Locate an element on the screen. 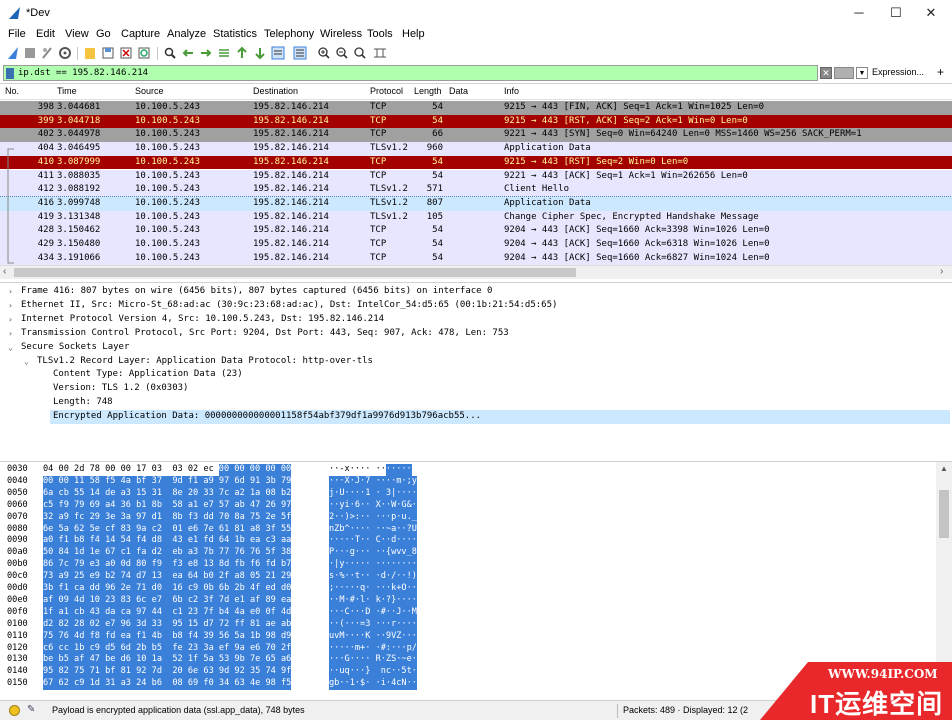 This screenshot has width=952, height=720. zoom-in-icon is located at coordinates (324, 53).